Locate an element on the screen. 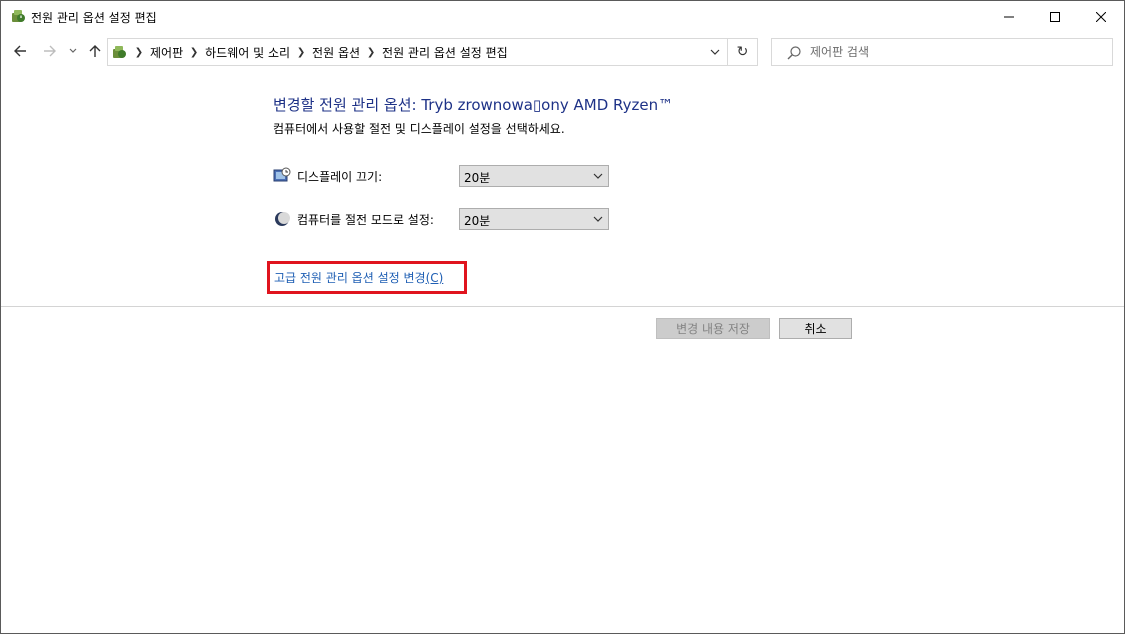 This screenshot has height=634, width=1125. advanced-settings-link-text: 고급 전원 관리 옵션 설정 변경 is located at coordinates (350, 278).